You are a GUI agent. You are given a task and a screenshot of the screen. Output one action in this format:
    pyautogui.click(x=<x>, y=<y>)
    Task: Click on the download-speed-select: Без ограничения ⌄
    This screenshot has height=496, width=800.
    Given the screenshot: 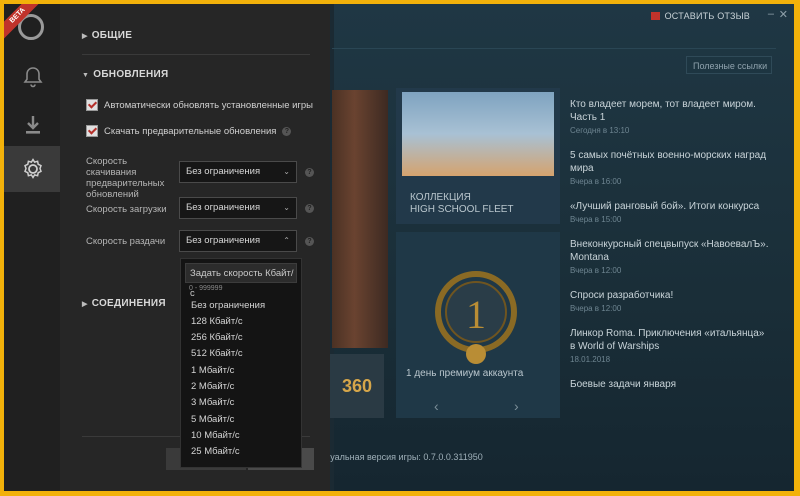 What is the action you would take?
    pyautogui.click(x=238, y=208)
    